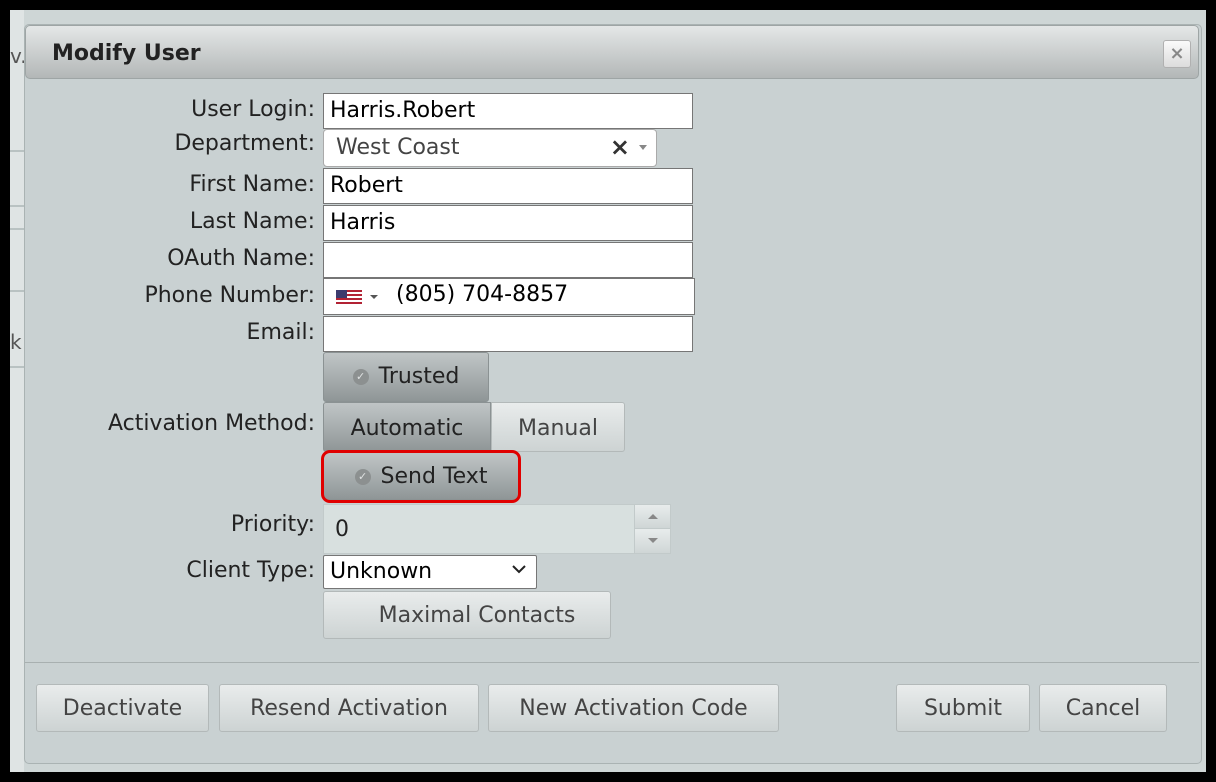 The height and width of the screenshot is (782, 1216). I want to click on activation-method-label: Activation Method:, so click(211, 423).